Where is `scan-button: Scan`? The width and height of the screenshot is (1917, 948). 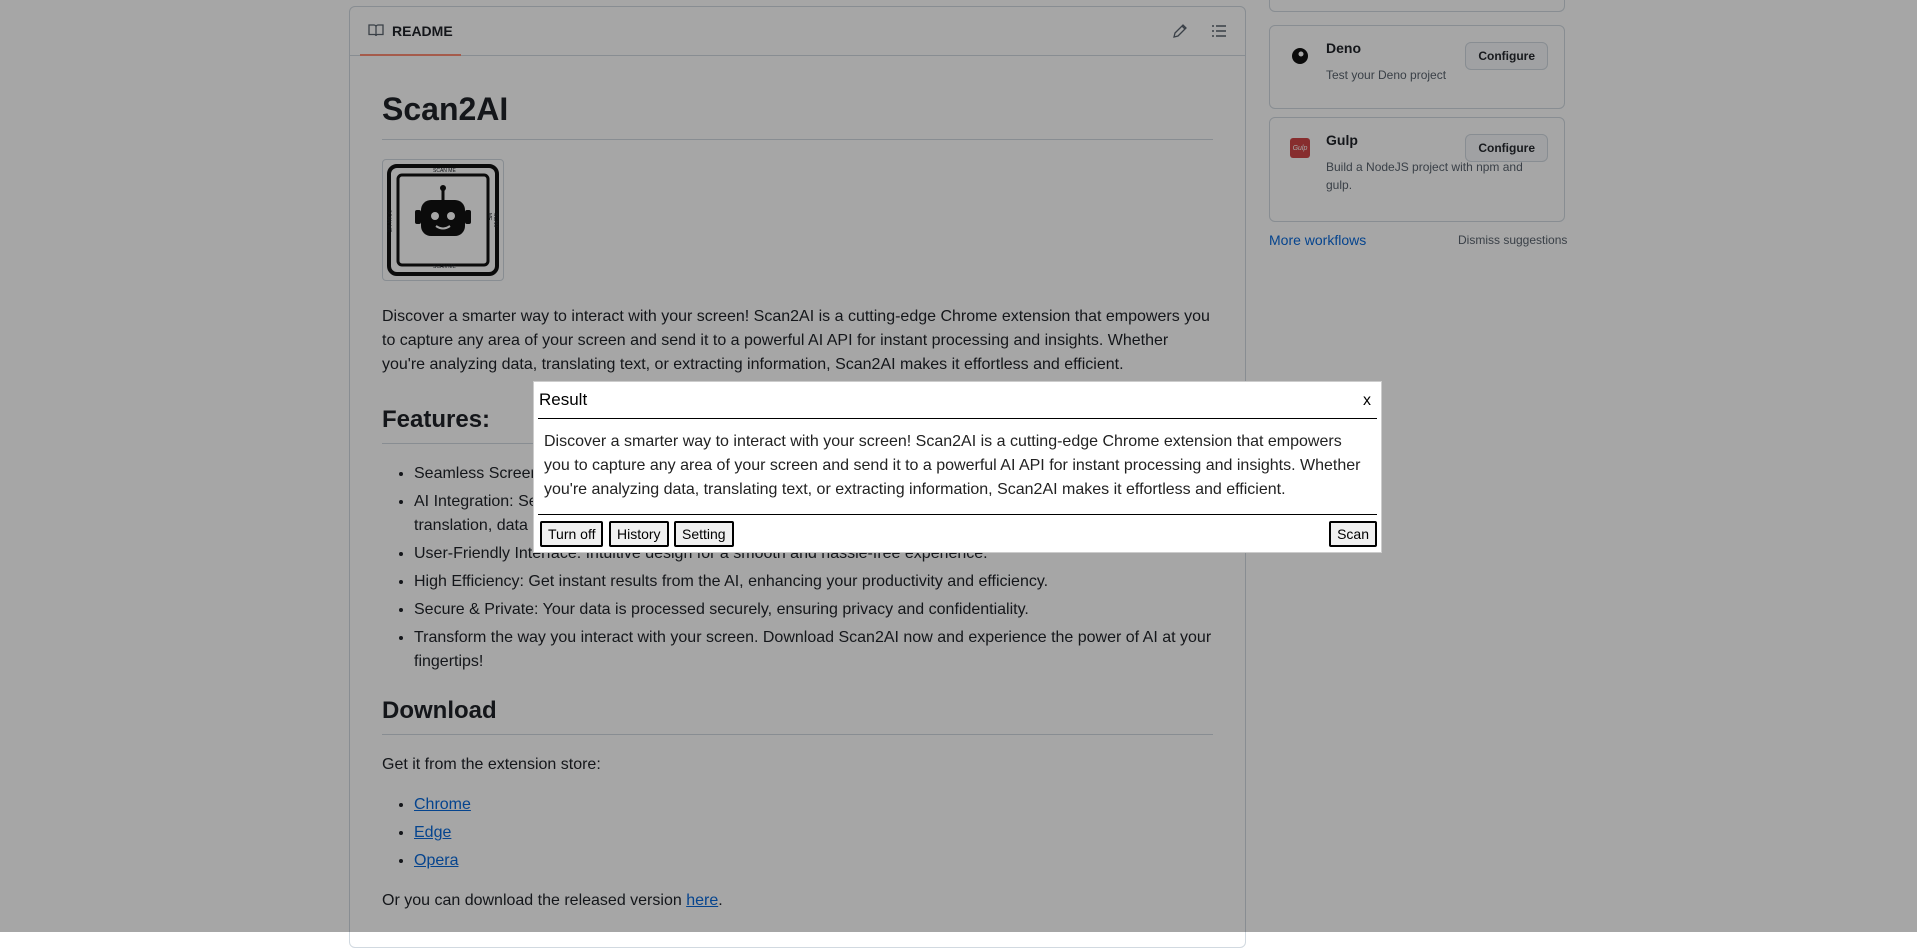
scan-button: Scan is located at coordinates (1353, 534).